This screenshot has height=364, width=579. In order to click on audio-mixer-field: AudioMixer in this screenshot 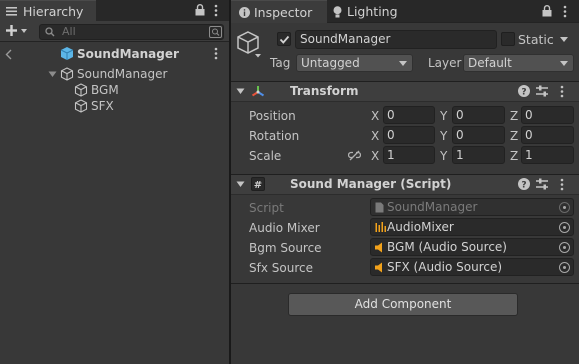, I will do `click(472, 227)`.